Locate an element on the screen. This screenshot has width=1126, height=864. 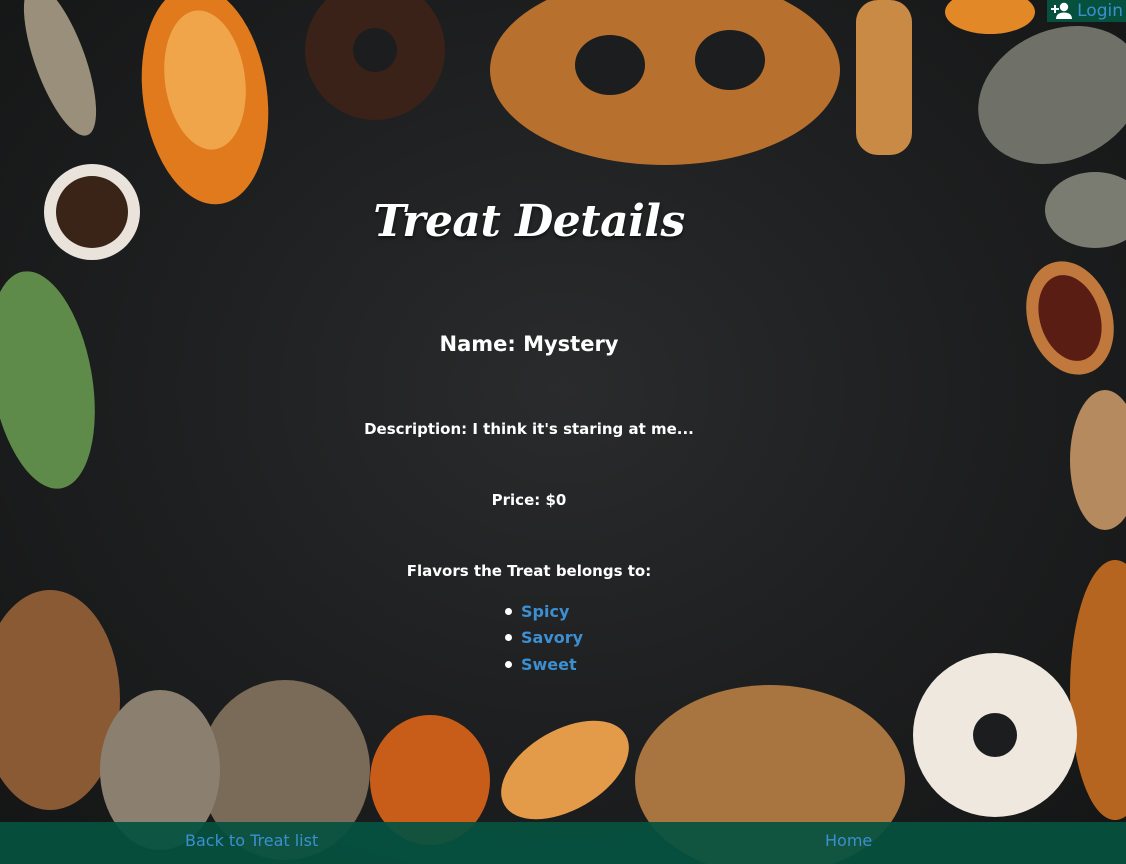
flavor-list-item: Savory is located at coordinates (544, 638).